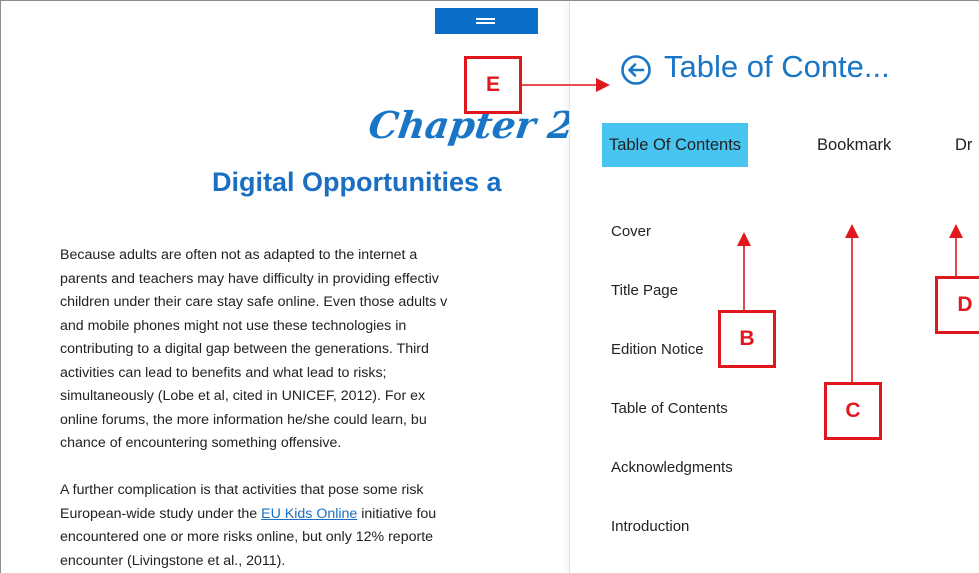 The width and height of the screenshot is (979, 573). Describe the element at coordinates (631, 231) in the screenshot. I see `toc-item-cover: Cover` at that location.